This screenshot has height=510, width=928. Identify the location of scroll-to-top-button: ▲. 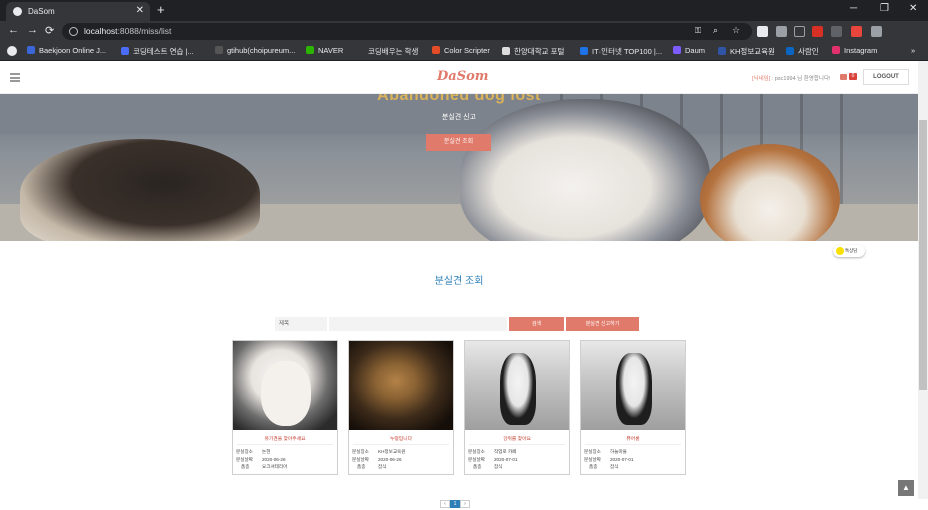
(906, 488).